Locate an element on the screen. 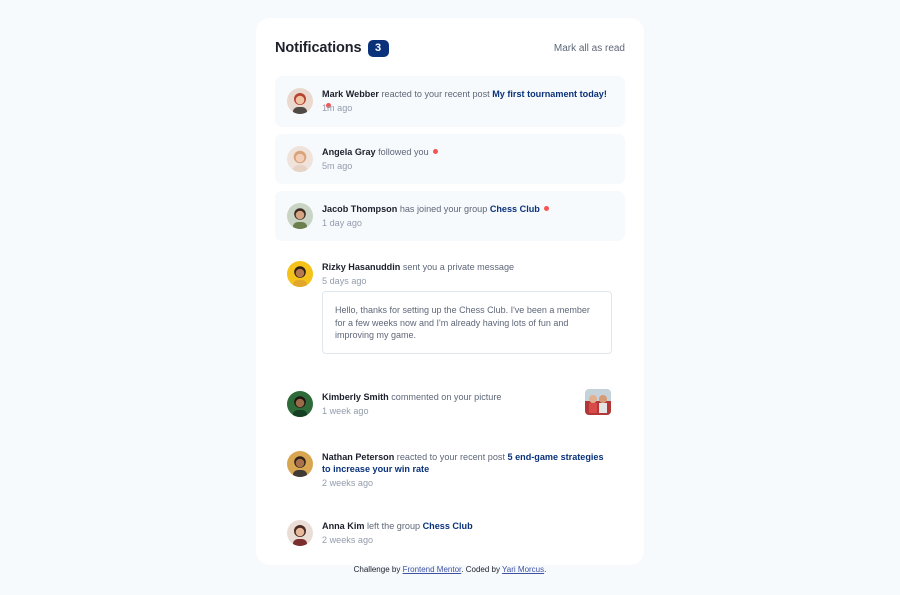 The image size is (900, 595). avatar-nathan-peterson is located at coordinates (300, 464).